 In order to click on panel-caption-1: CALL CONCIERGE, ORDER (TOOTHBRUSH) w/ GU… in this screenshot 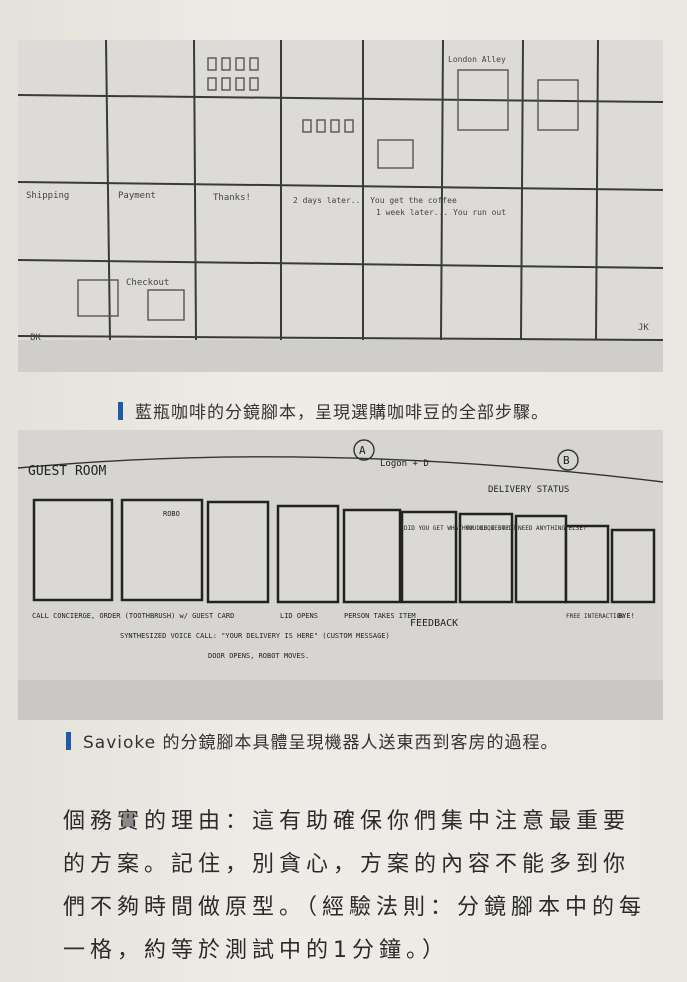, I will do `click(133, 616)`.